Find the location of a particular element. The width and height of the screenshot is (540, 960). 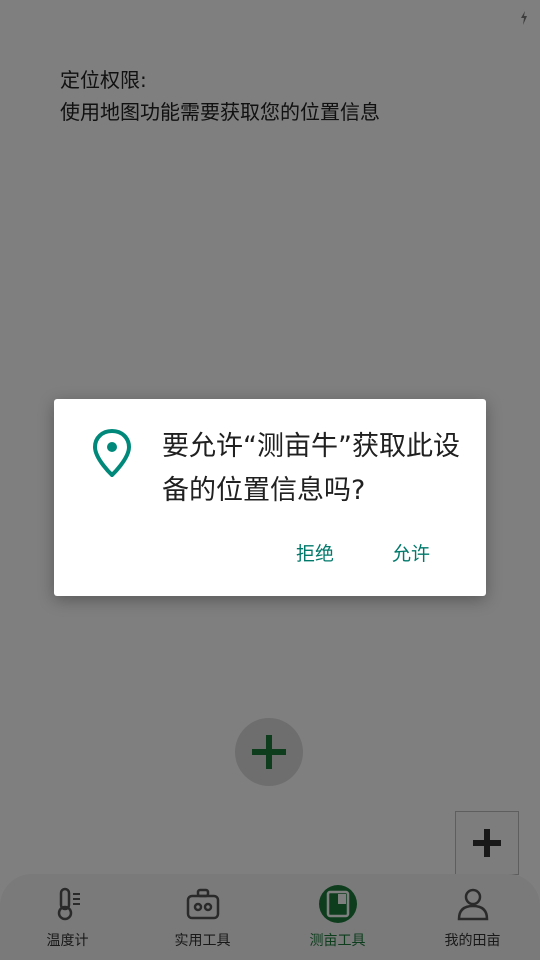

location-pin-icon is located at coordinates (112, 453).